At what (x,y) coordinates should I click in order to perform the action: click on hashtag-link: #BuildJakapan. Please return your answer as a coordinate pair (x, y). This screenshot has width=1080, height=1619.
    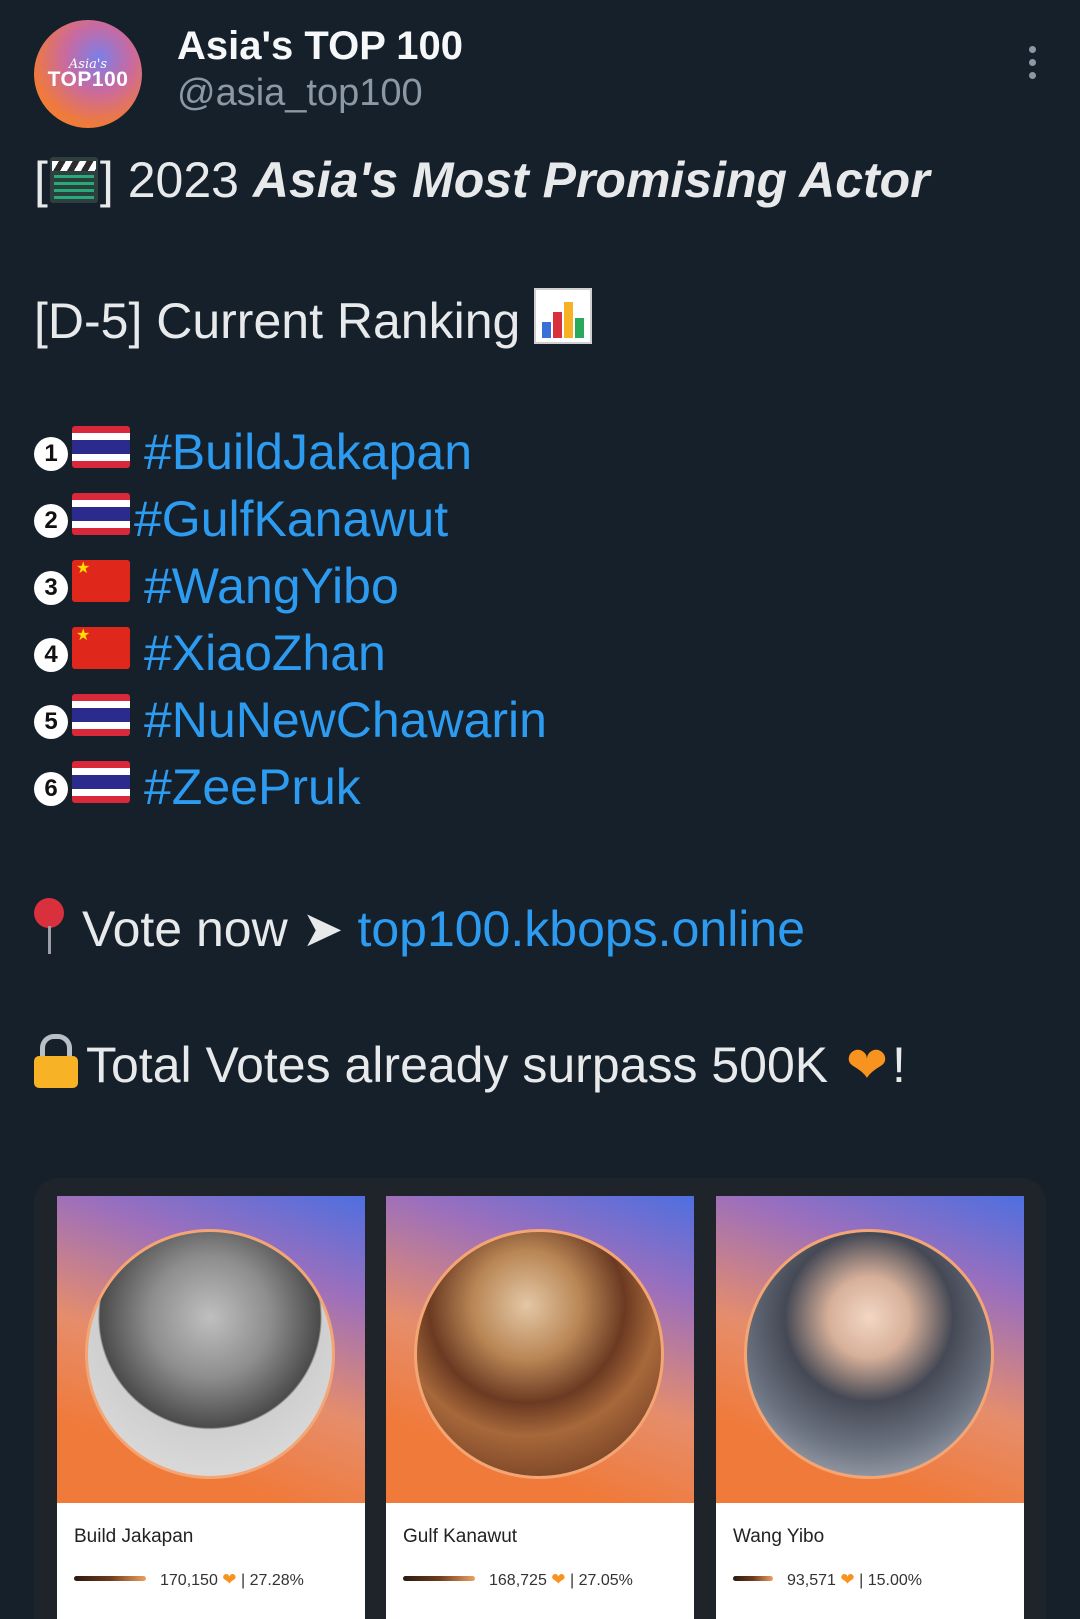
    Looking at the image, I should click on (308, 452).